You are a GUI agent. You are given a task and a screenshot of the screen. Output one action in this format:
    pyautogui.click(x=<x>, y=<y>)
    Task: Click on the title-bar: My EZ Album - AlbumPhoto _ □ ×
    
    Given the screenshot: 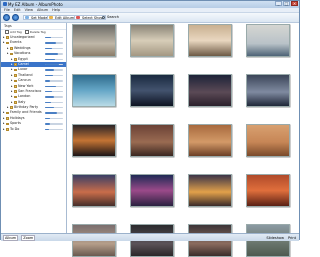 What is the action you would take?
    pyautogui.click(x=150, y=4)
    